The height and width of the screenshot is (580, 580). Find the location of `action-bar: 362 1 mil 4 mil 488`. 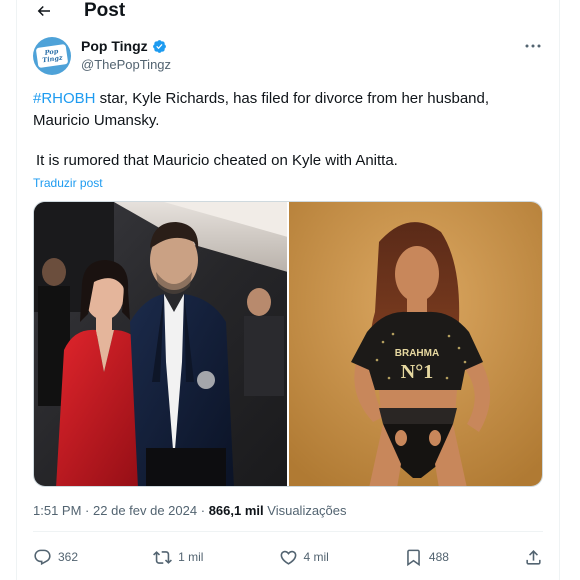

action-bar: 362 1 mil 4 mil 488 is located at coordinates (288, 557).